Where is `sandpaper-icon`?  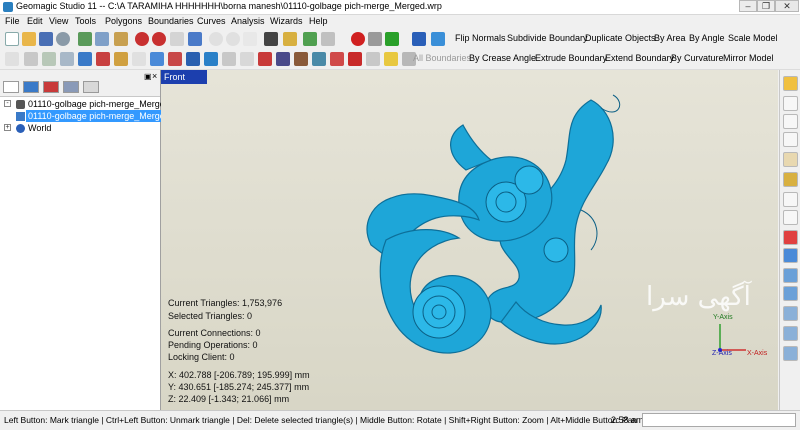 sandpaper-icon is located at coordinates (121, 59).